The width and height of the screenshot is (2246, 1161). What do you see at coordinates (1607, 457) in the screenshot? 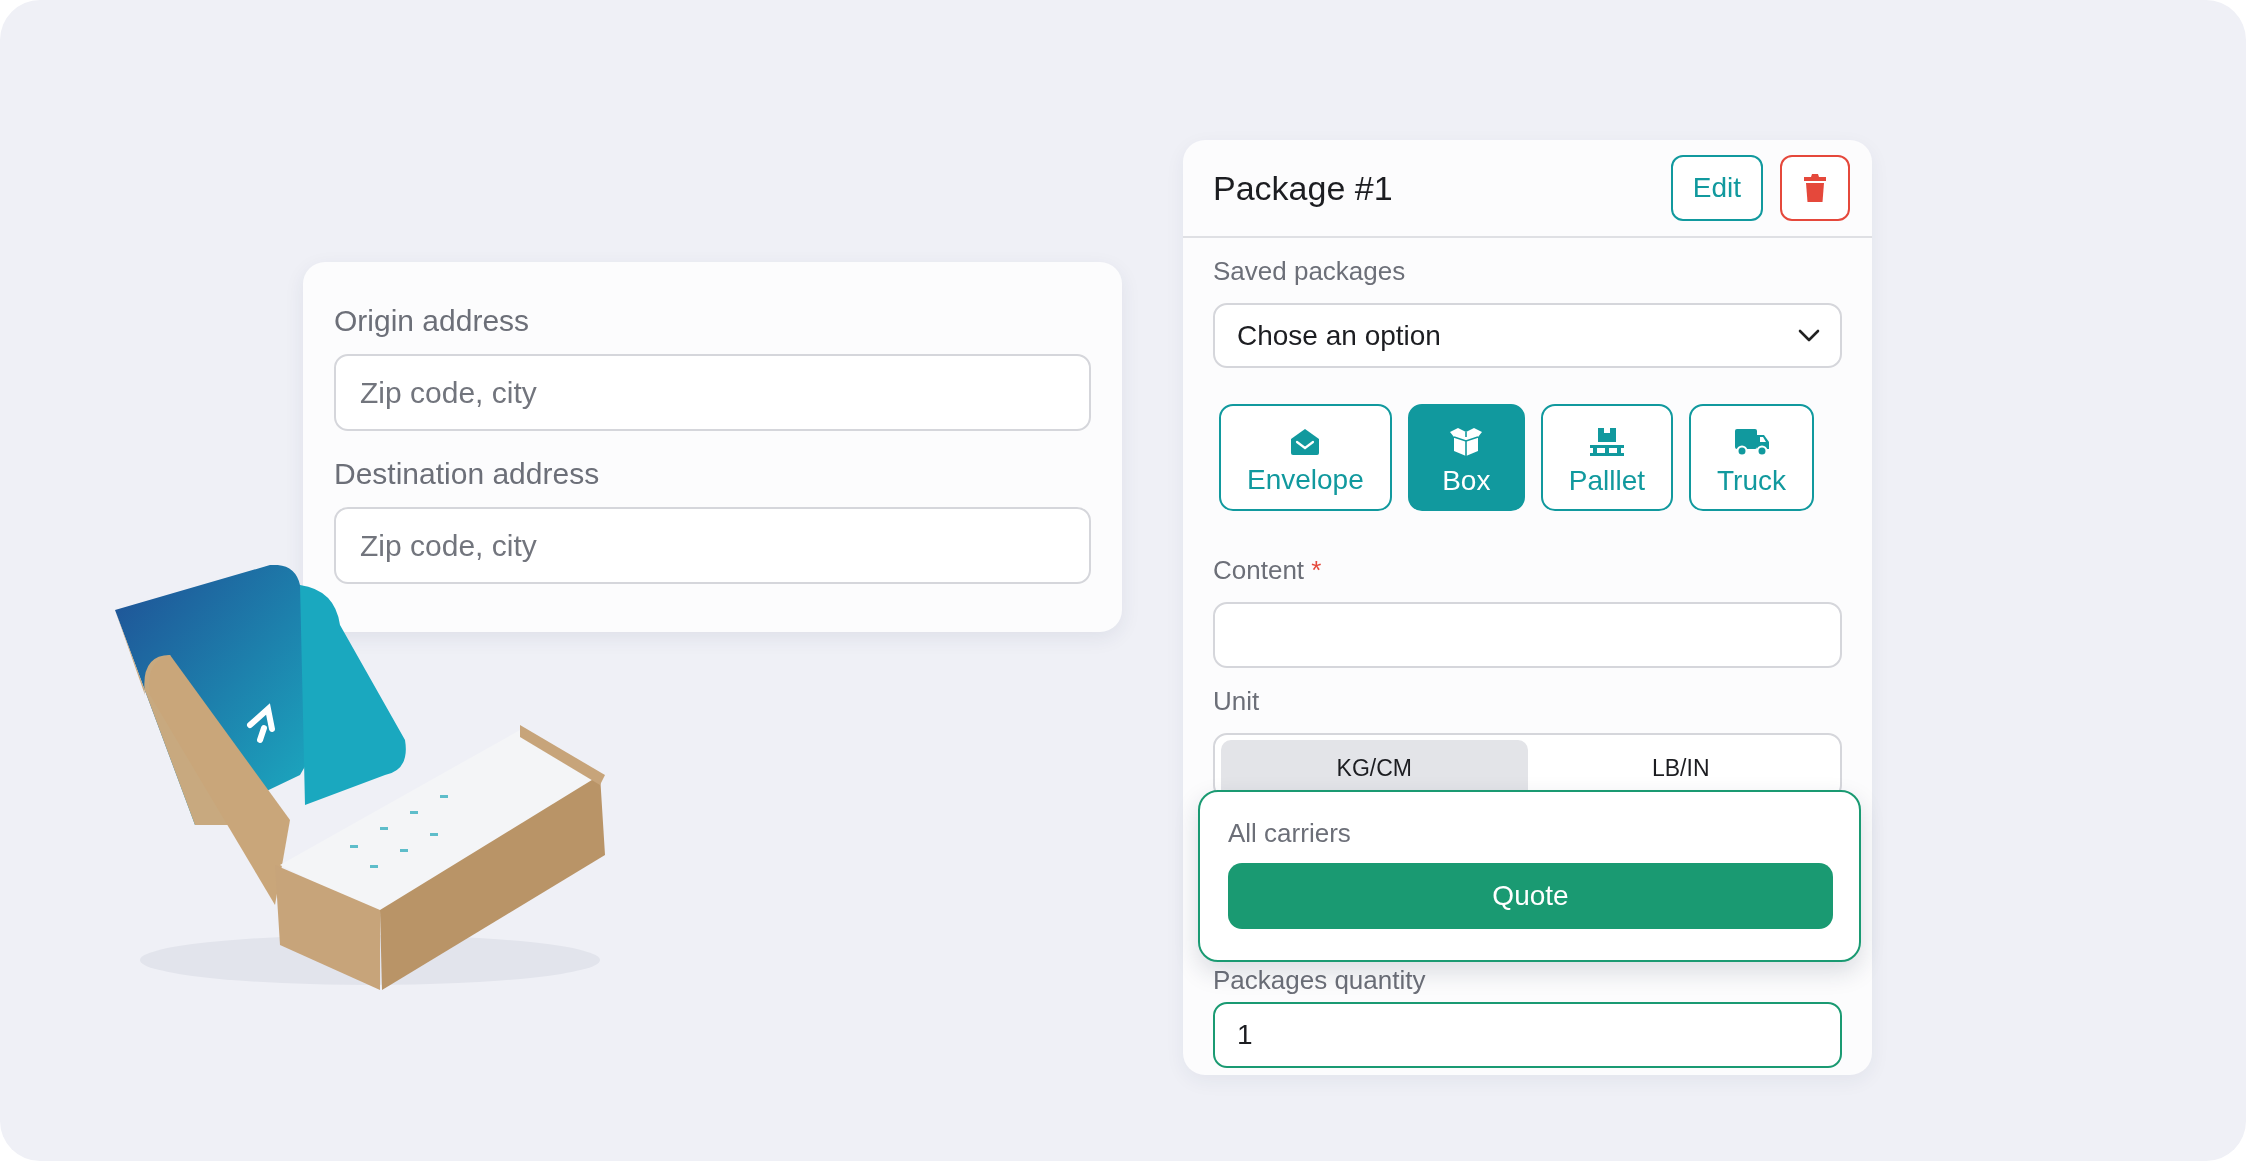
I see `package-type-button: Palllet` at bounding box center [1607, 457].